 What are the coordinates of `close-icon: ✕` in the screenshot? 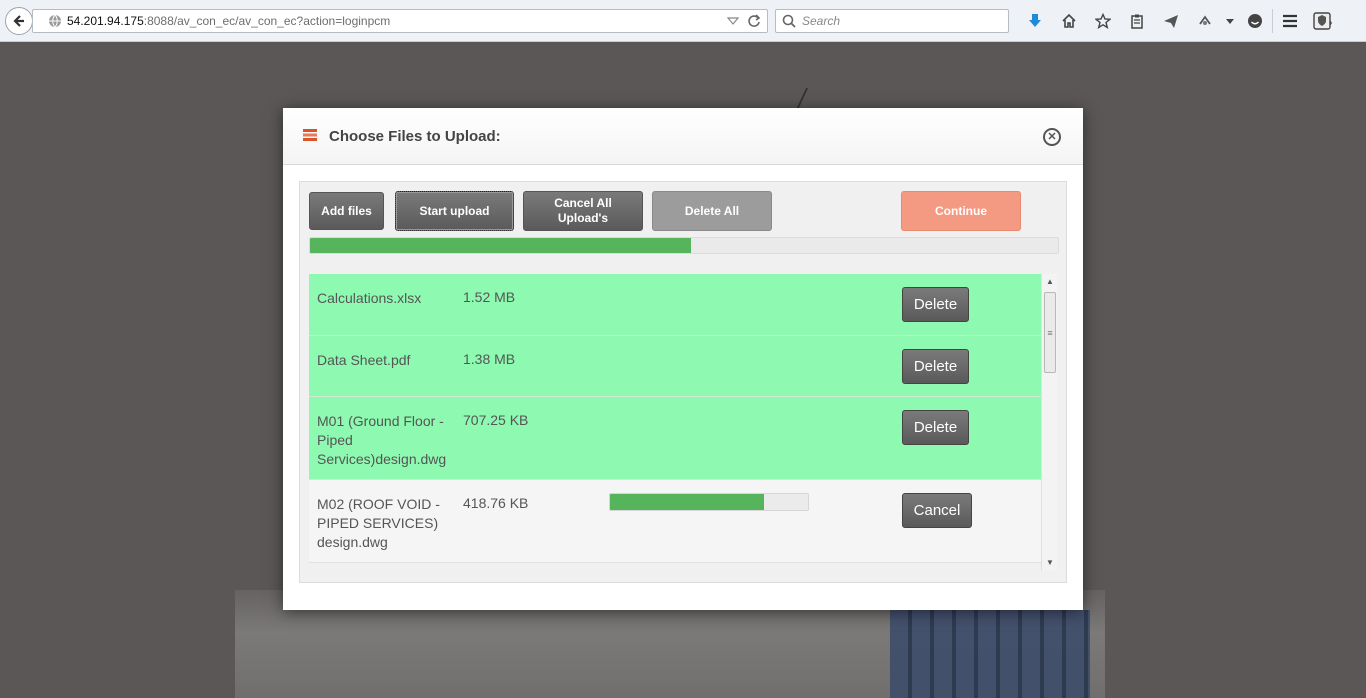 It's located at (1052, 136).